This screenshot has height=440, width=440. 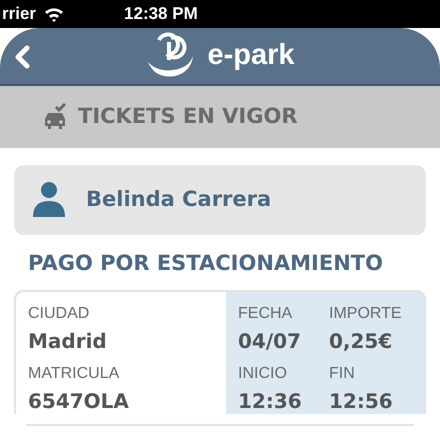 I want to click on wifi-icon, so click(x=54, y=14).